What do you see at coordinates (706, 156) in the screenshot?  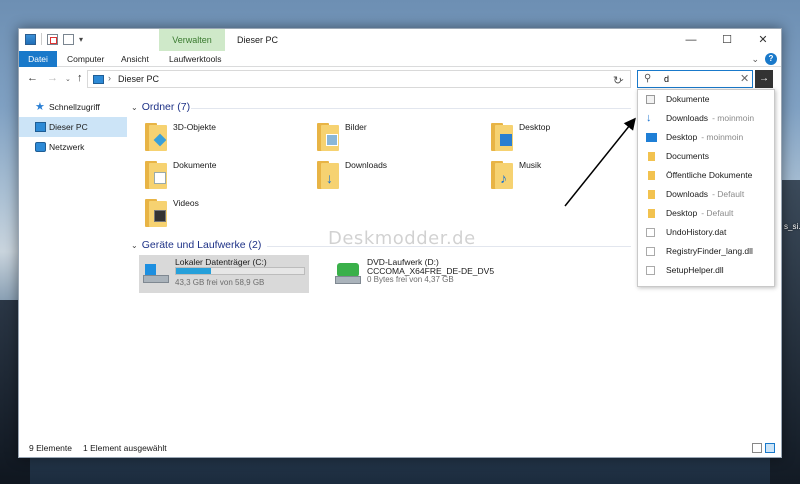 I see `suggestion-item: Documents` at bounding box center [706, 156].